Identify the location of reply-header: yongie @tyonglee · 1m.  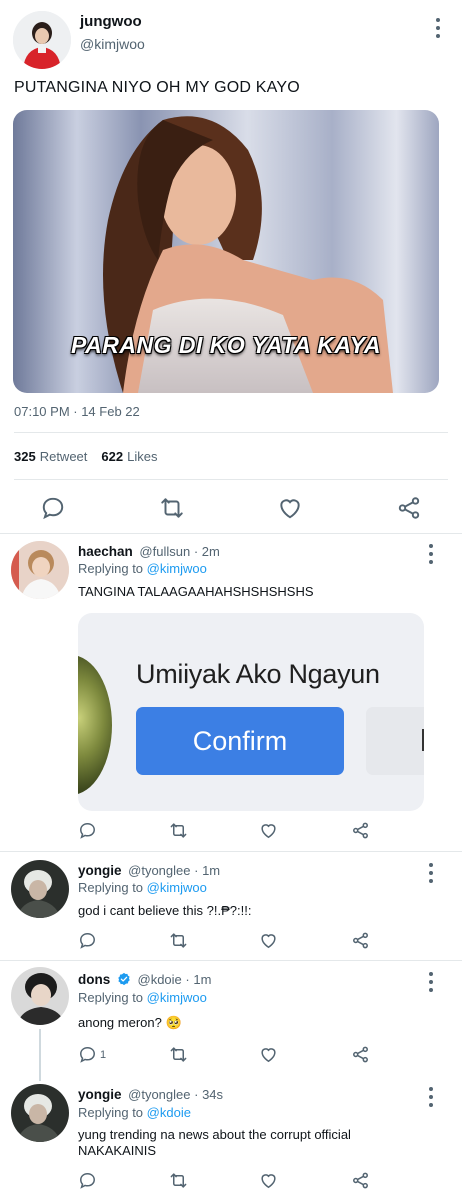
(149, 870).